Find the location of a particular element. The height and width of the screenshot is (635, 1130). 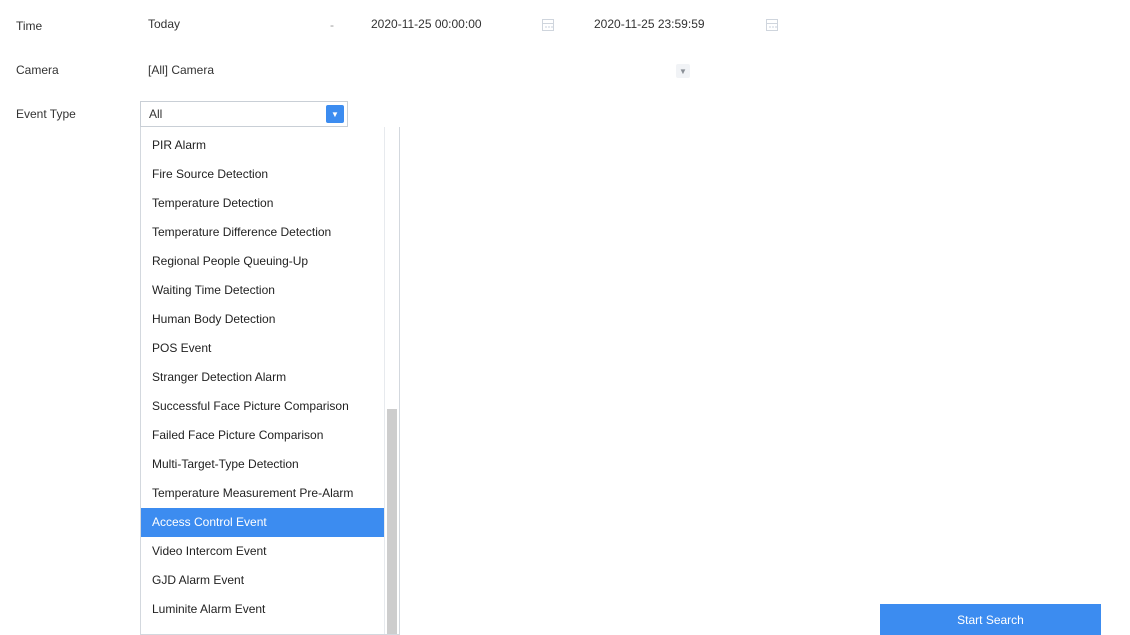

start-time-field: 2020-11-25 00:00:00 is located at coordinates (456, 24).